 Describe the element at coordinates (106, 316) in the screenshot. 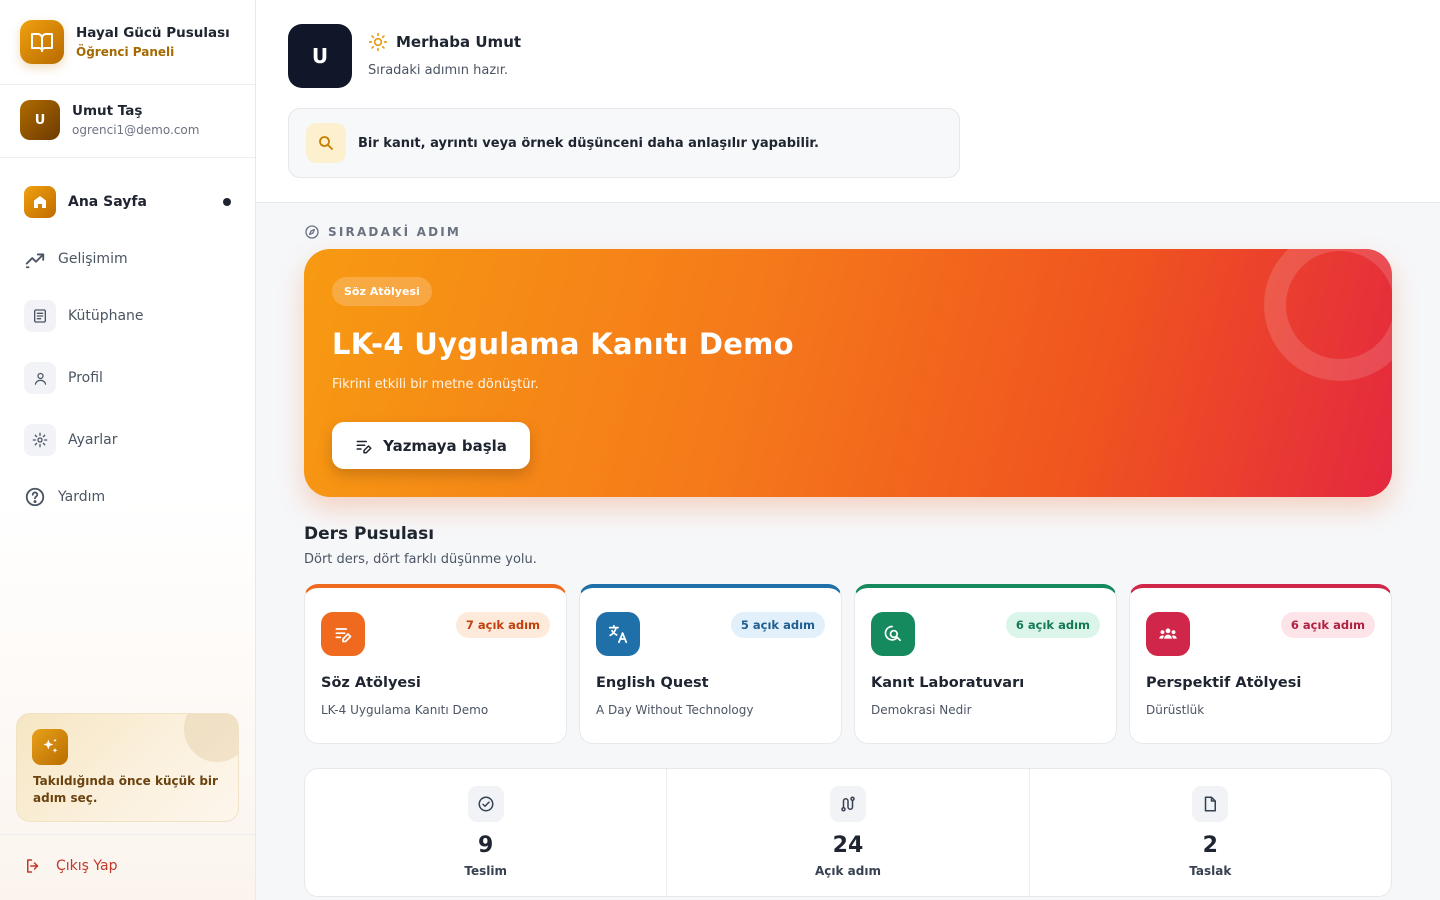

I see `sidebar-item-label: Kütüphane` at that location.